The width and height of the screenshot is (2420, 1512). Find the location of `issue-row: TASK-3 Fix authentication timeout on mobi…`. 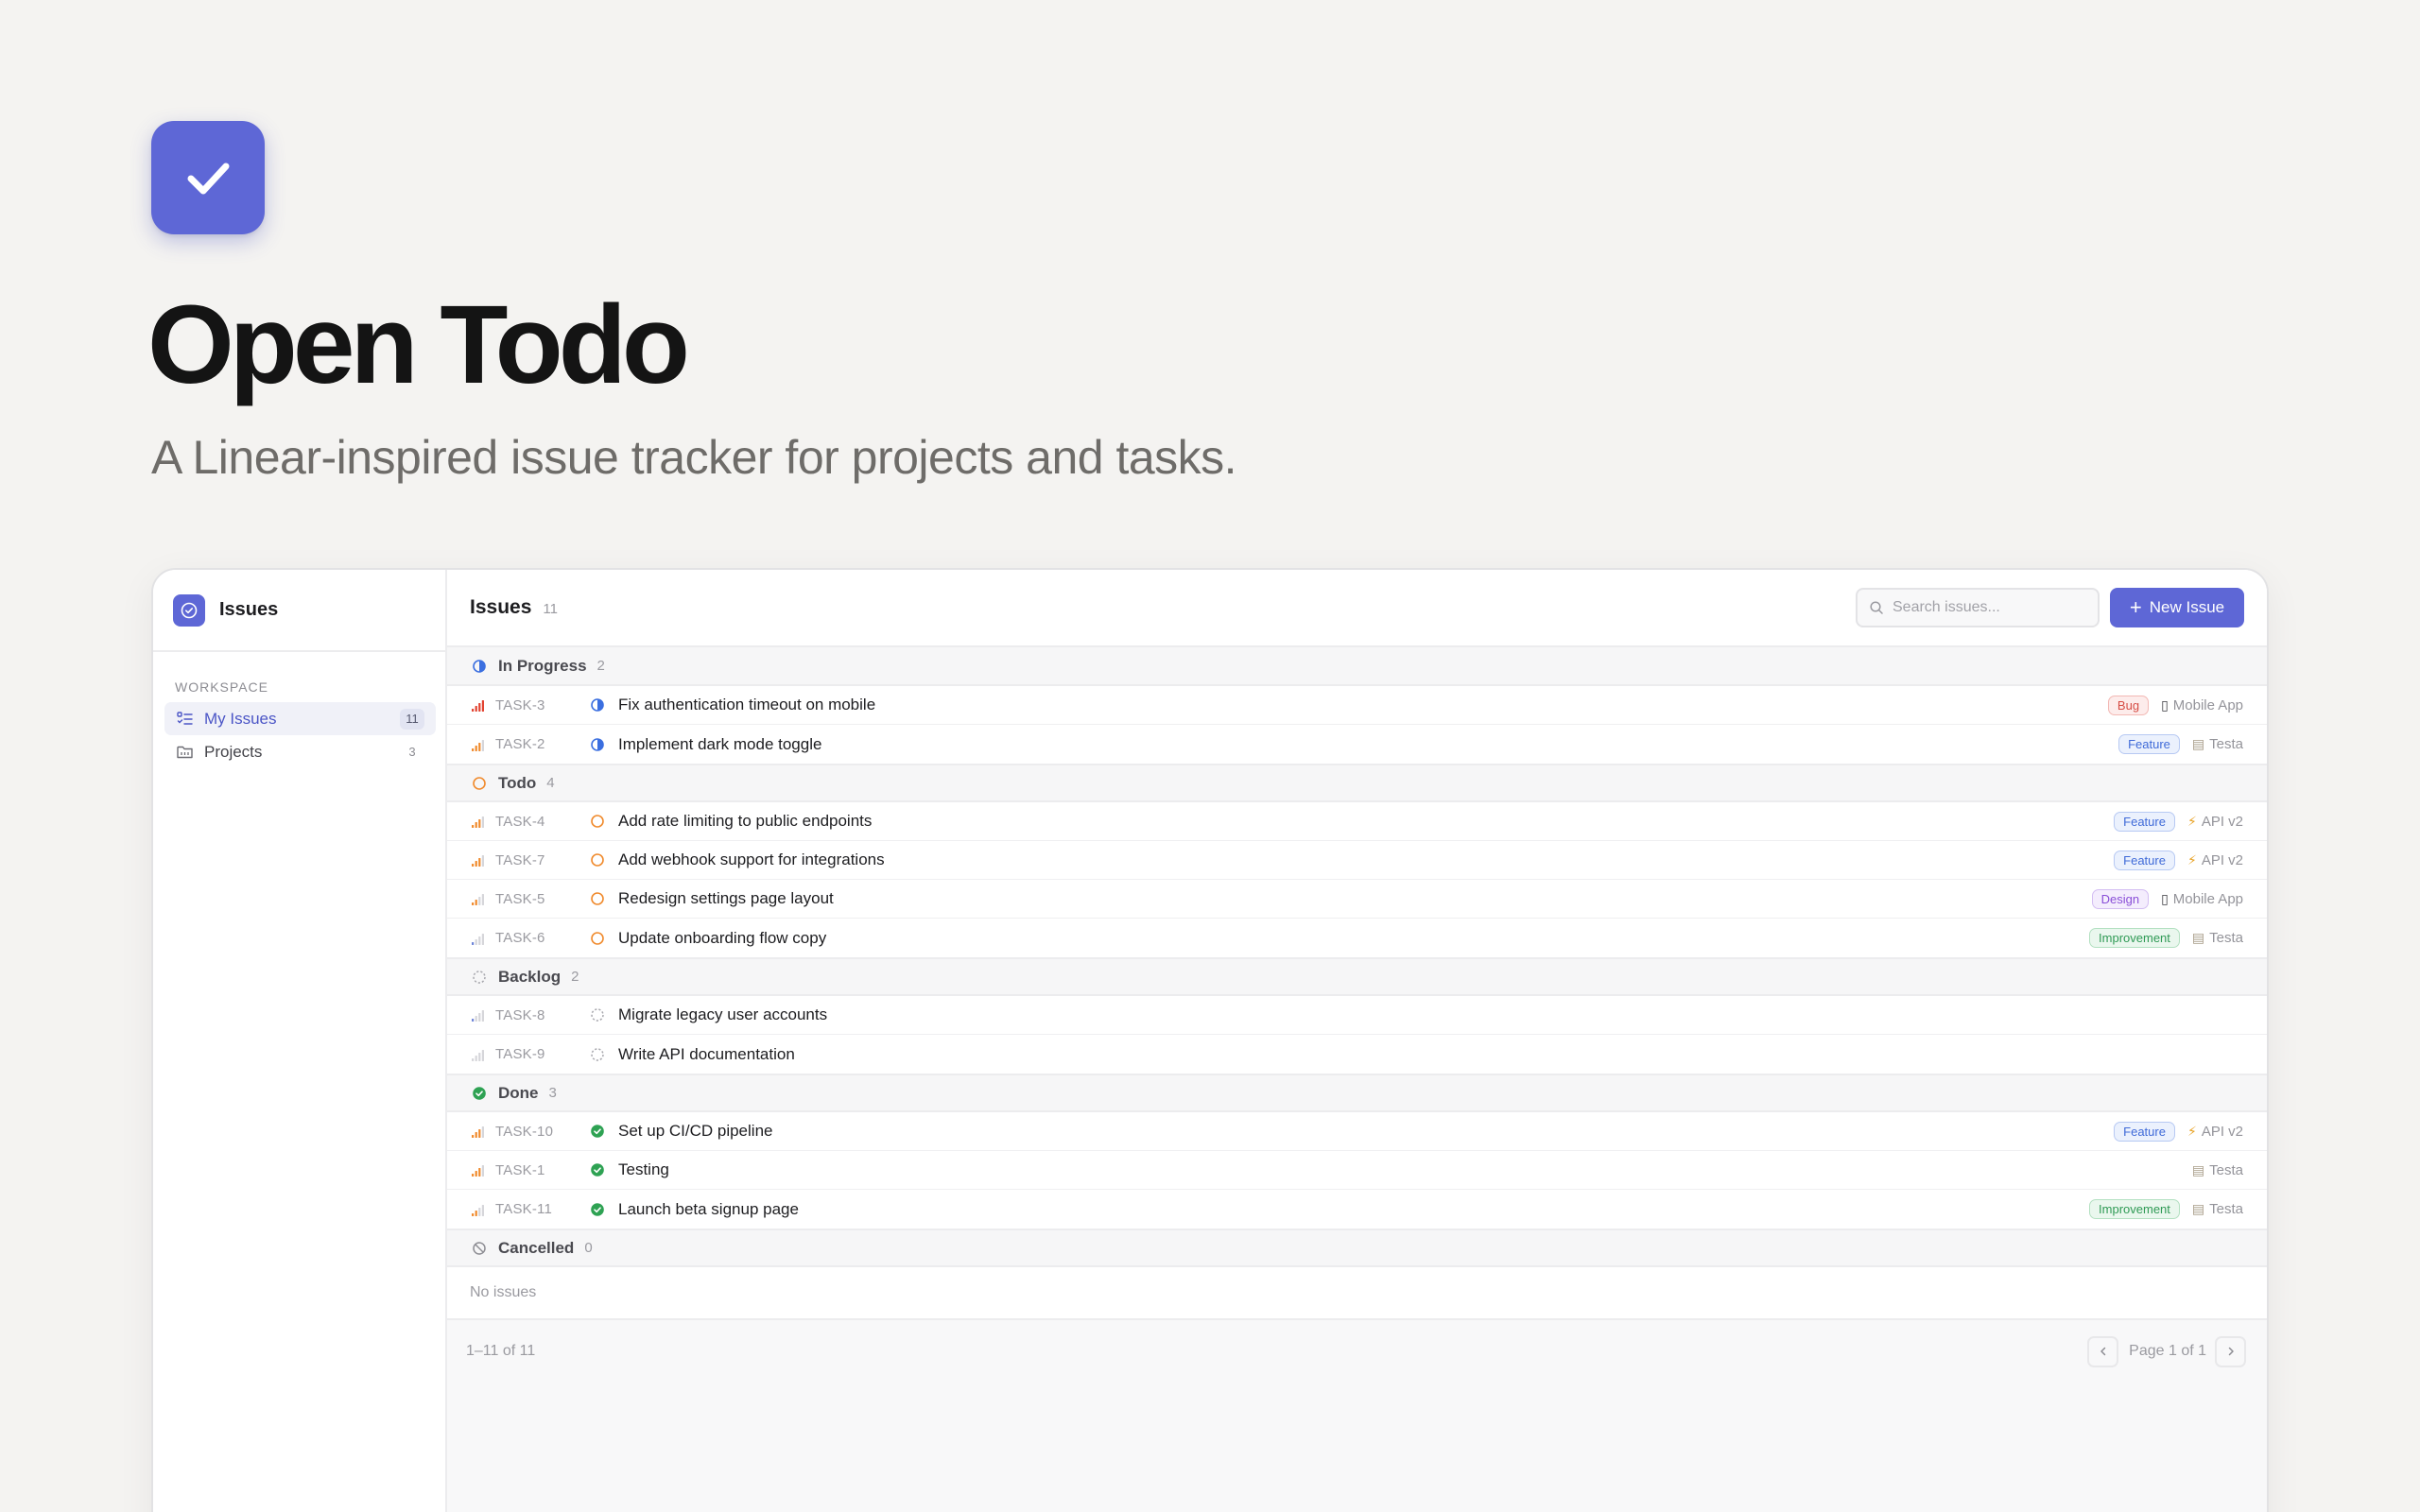

issue-row: TASK-3 Fix authentication timeout on mobi… is located at coordinates (1357, 705).